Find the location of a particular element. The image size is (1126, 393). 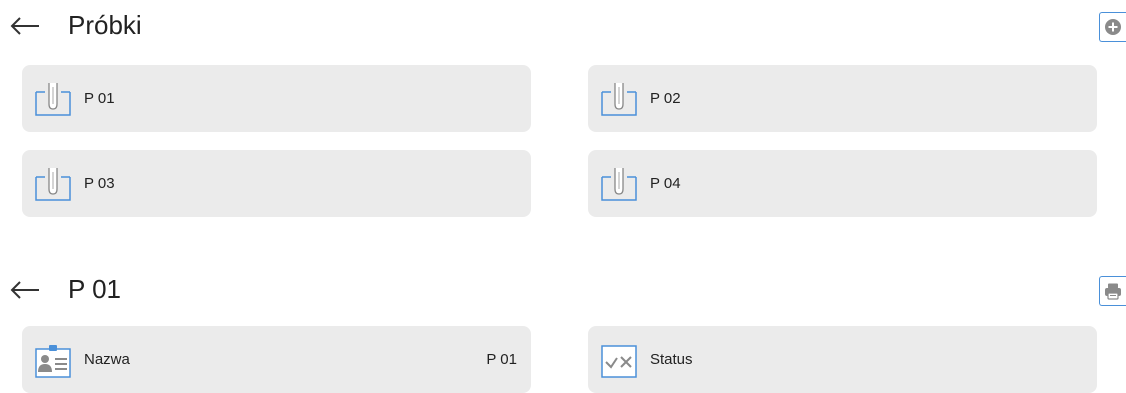

sample-tile-p02: P 02 is located at coordinates (842, 98).